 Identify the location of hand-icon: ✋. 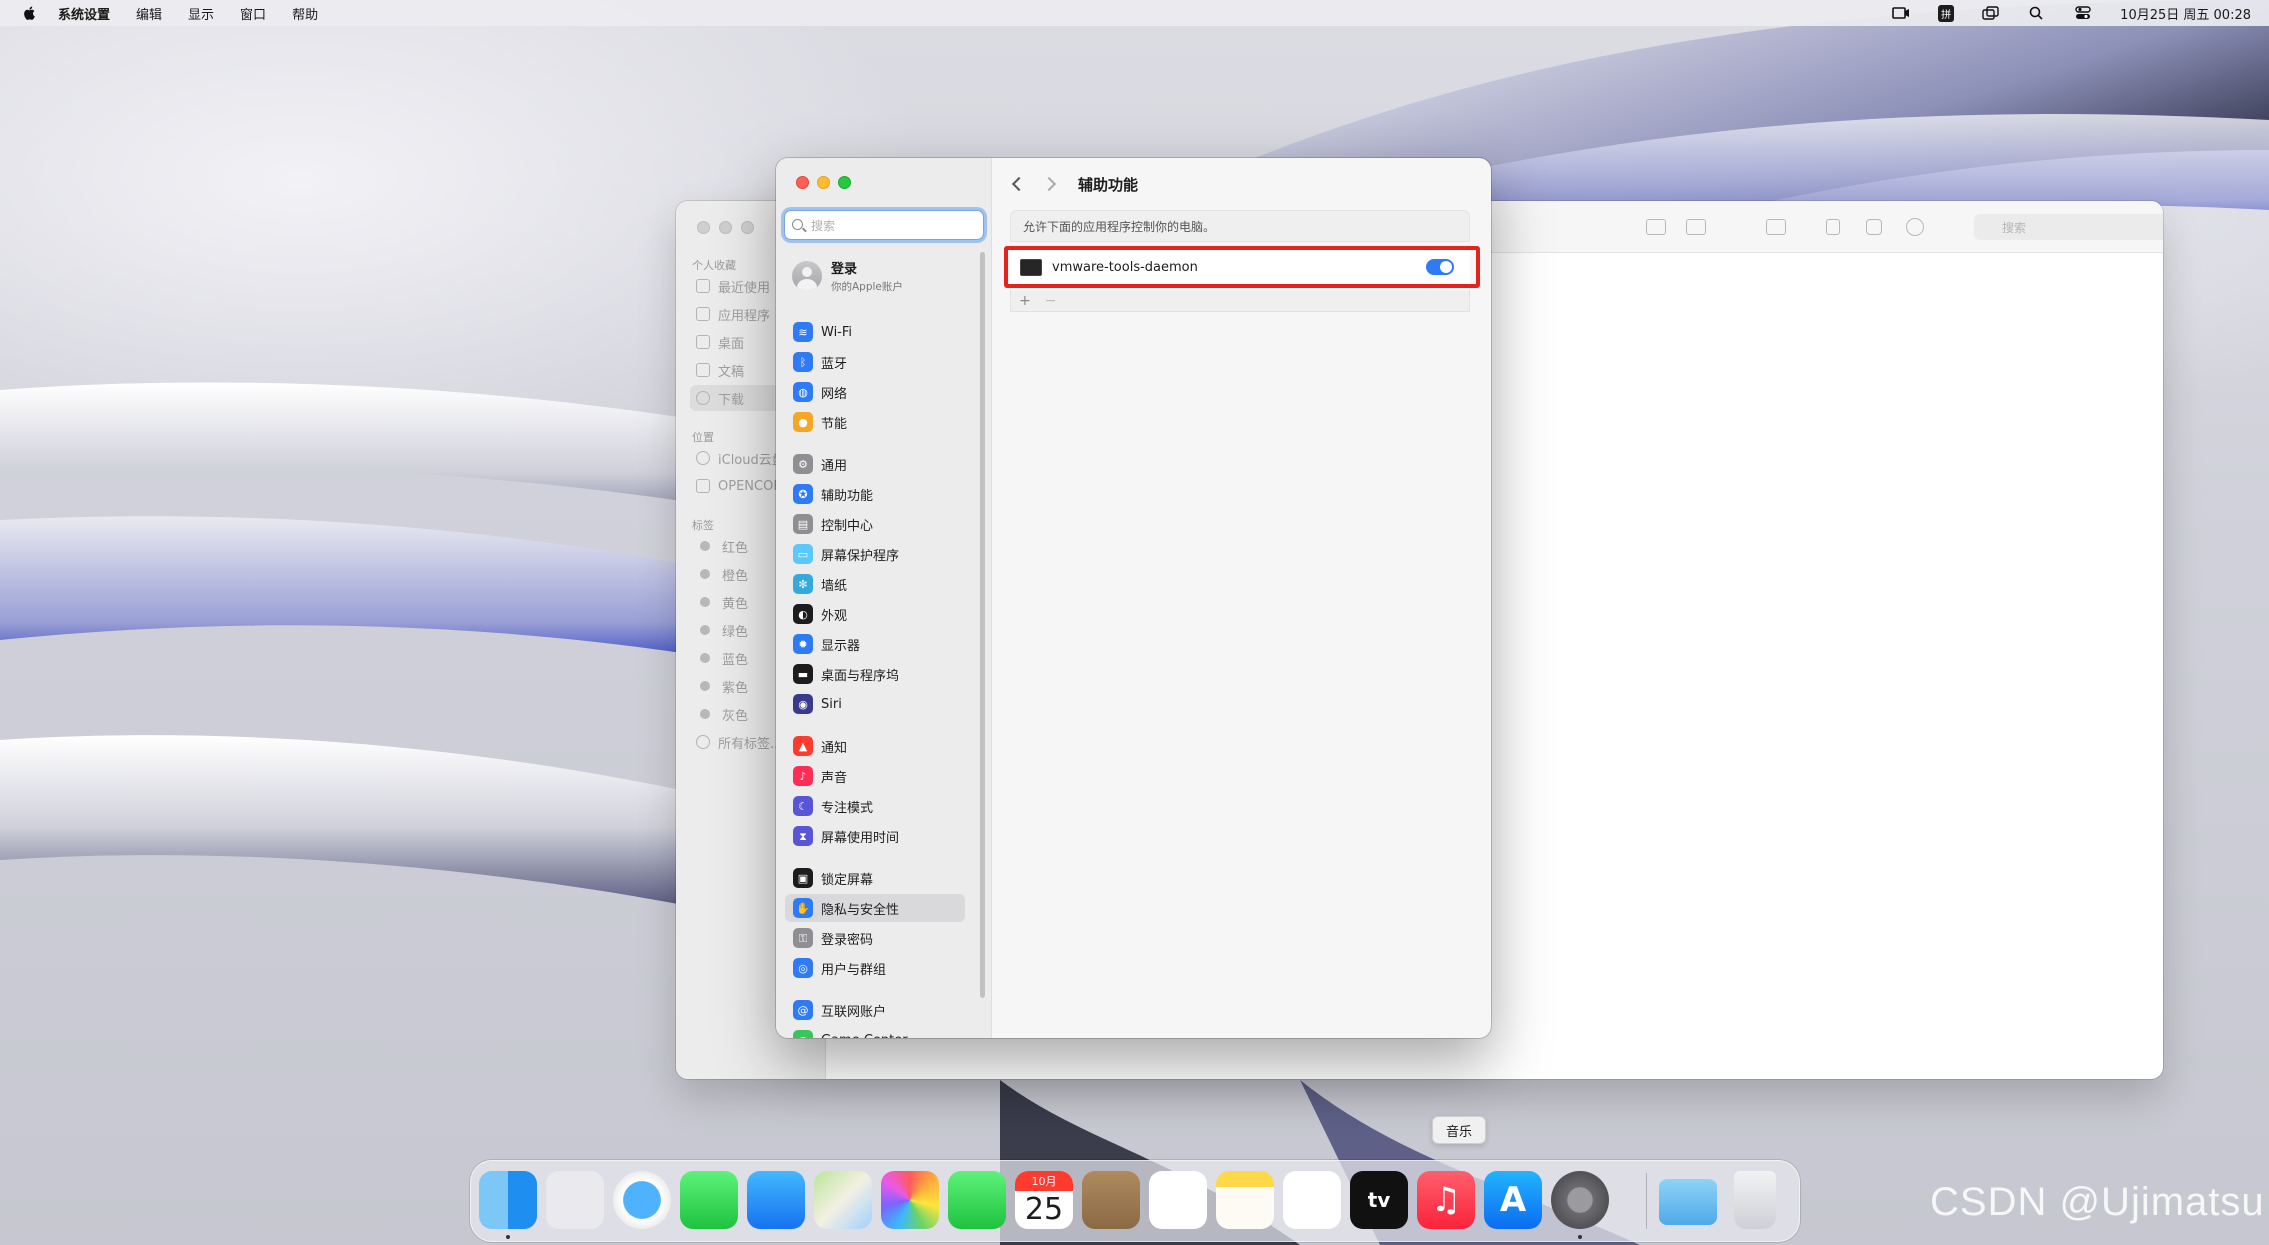
(803, 908).